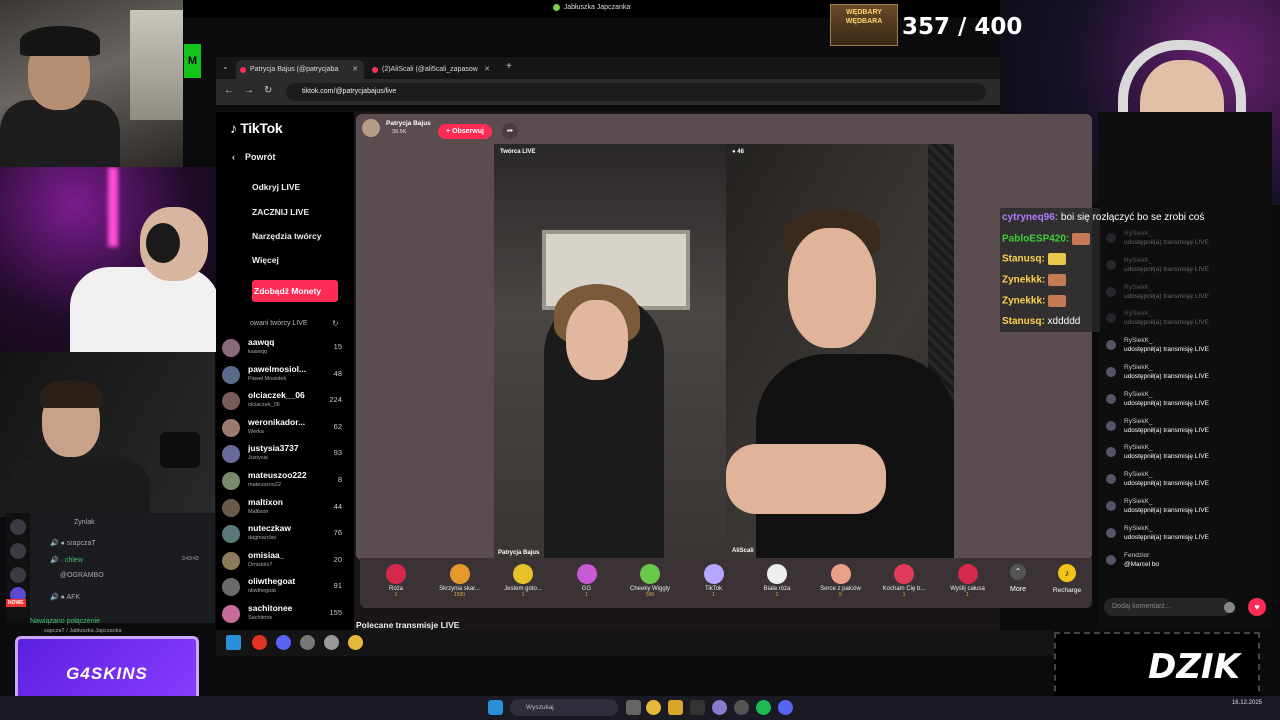 The image size is (1280, 720). Describe the element at coordinates (249, 90) in the screenshot. I see `forward-icon: →` at that location.